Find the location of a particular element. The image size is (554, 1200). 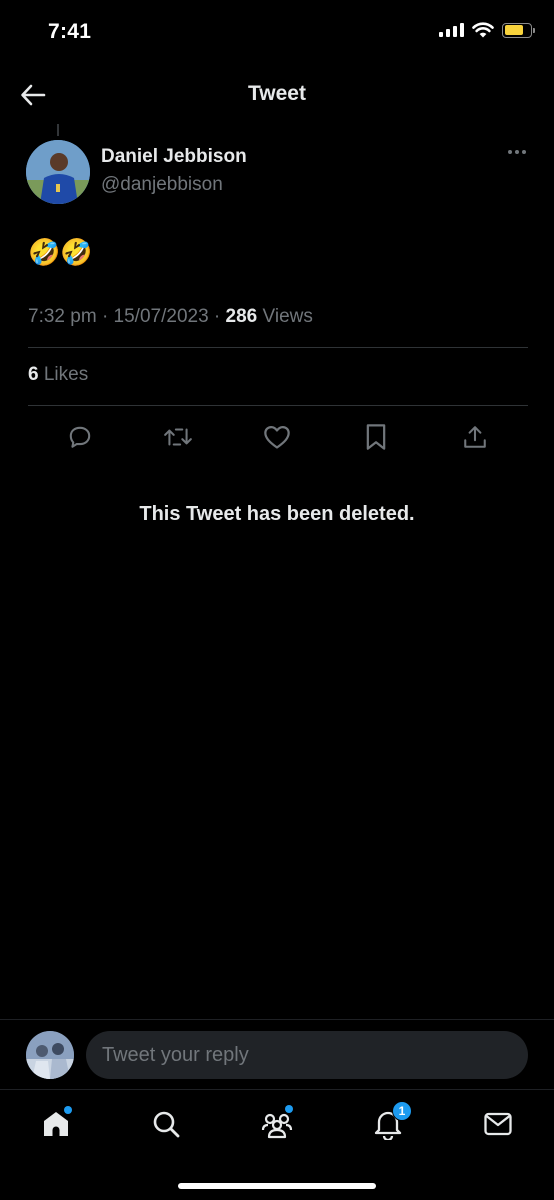

tweet-time: 7:32 pm is located at coordinates (62, 316).